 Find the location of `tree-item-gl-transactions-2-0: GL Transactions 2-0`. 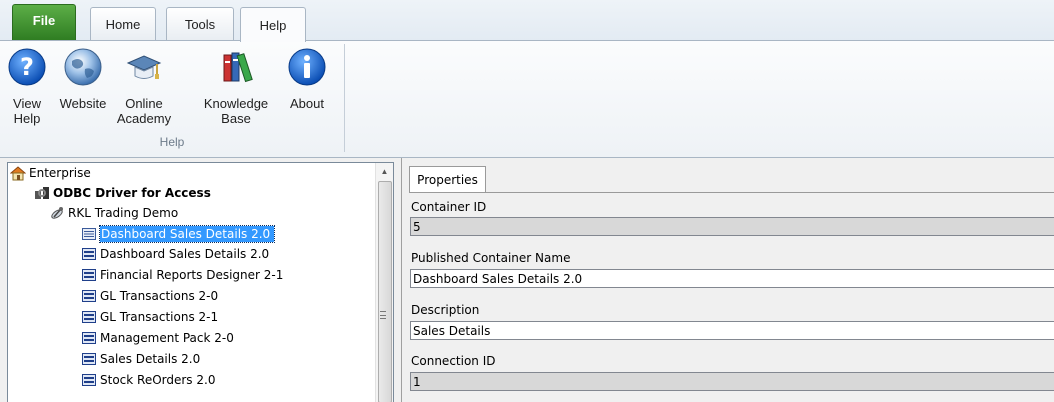

tree-item-gl-transactions-2-0: GL Transactions 2-0 is located at coordinates (149, 296).